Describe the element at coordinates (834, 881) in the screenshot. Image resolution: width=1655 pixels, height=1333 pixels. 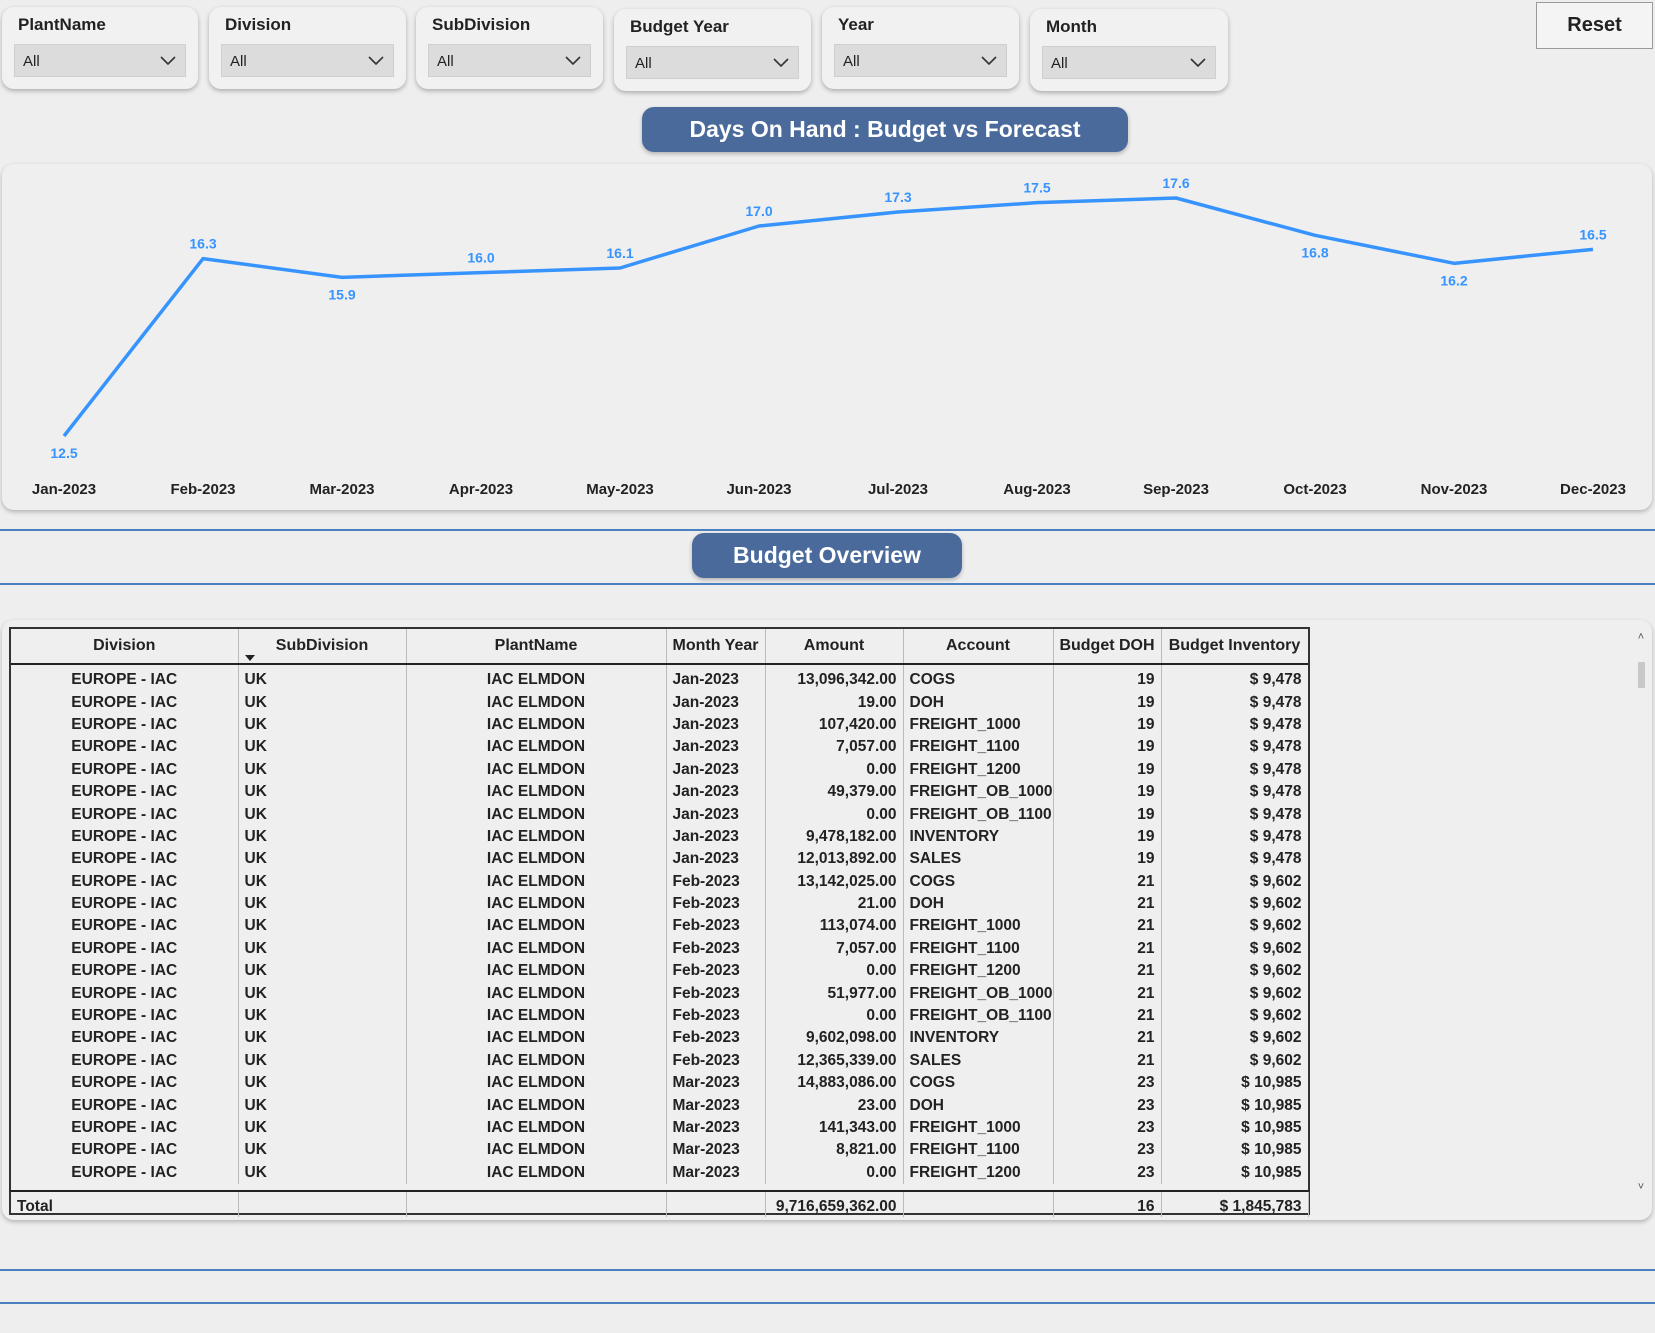
I see `cell-amount: 13,142,025.00` at that location.